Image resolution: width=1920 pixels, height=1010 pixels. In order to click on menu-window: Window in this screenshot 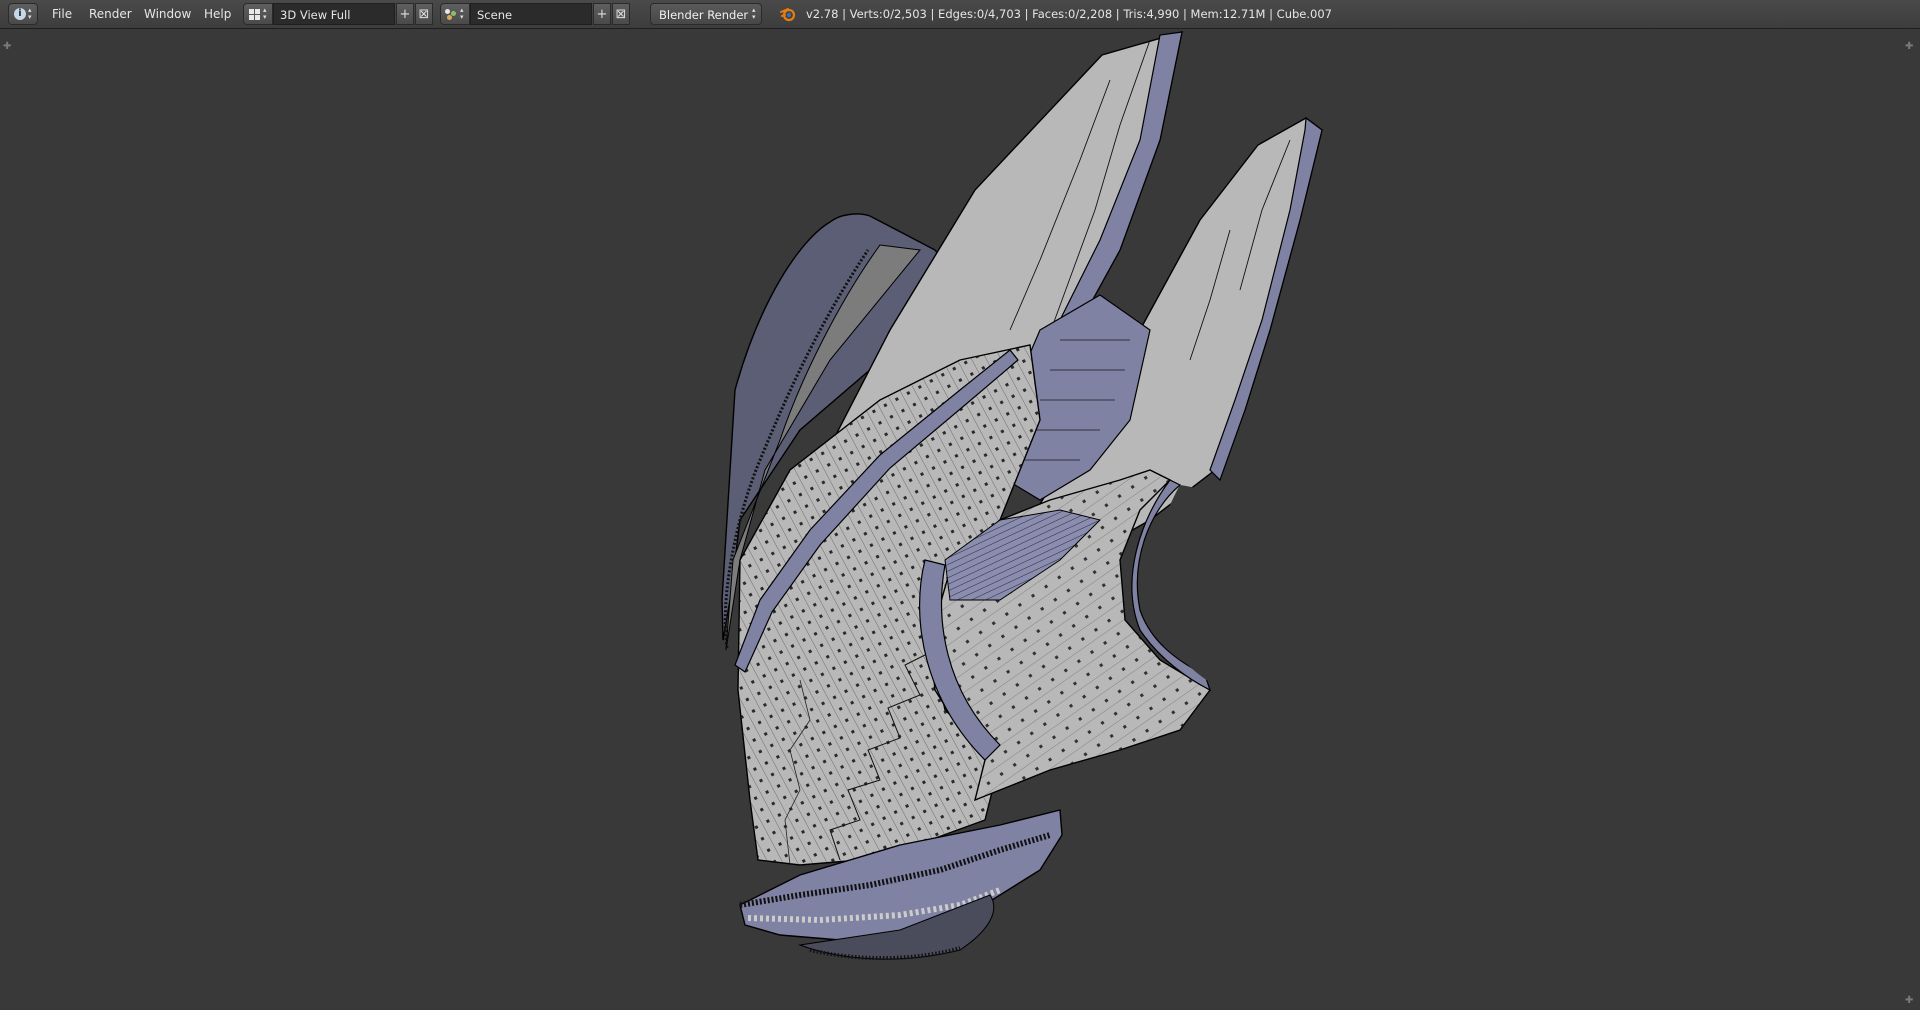, I will do `click(167, 14)`.